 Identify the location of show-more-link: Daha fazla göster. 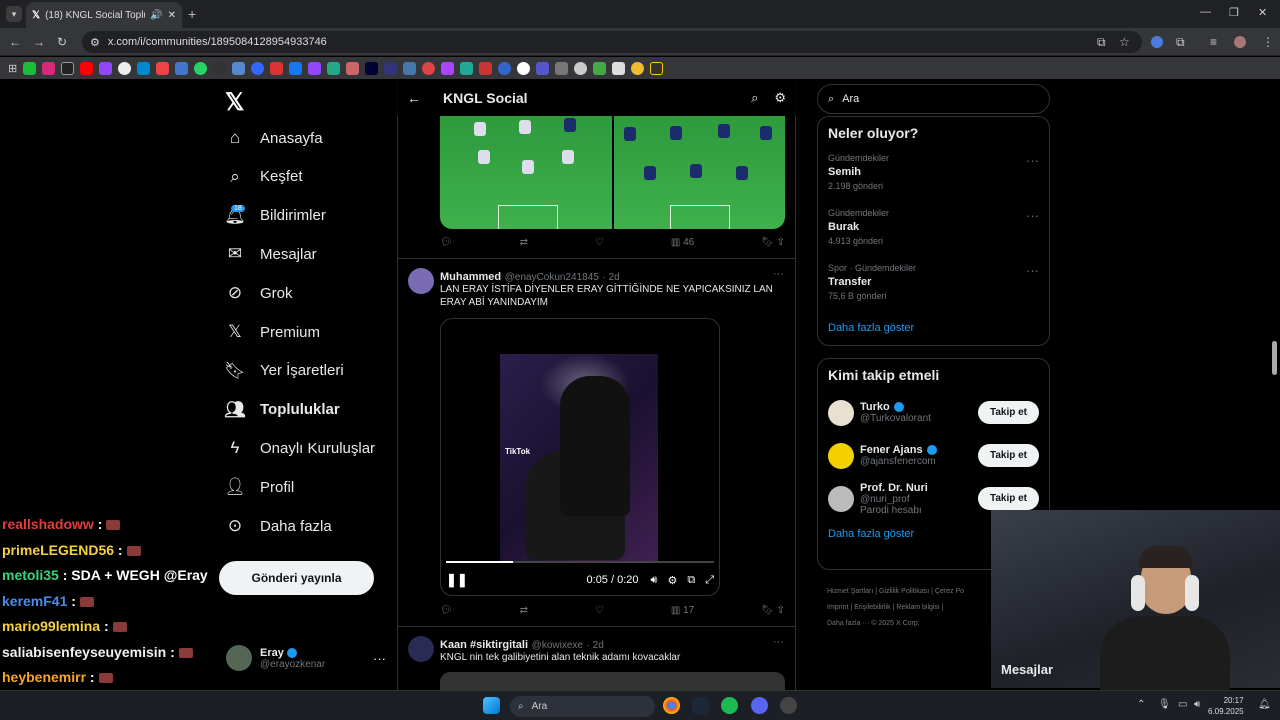
(933, 328).